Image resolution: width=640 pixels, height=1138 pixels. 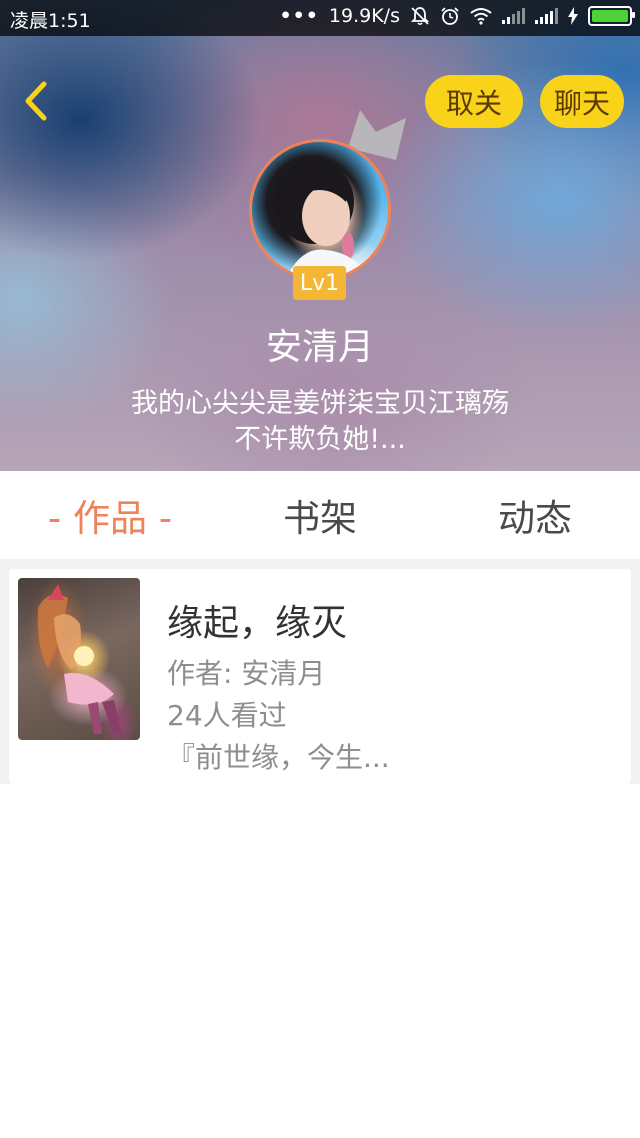 I want to click on avatar-image, so click(x=320, y=210).